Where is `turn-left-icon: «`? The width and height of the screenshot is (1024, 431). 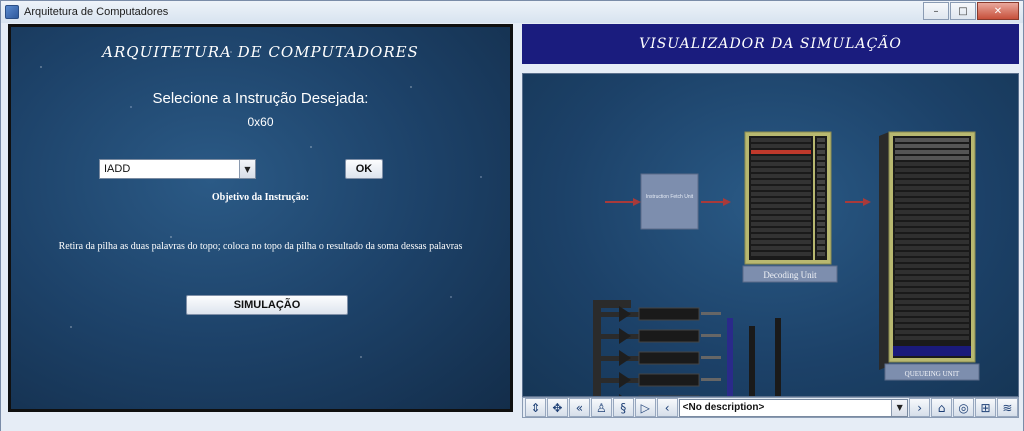
turn-left-icon: « is located at coordinates (579, 407).